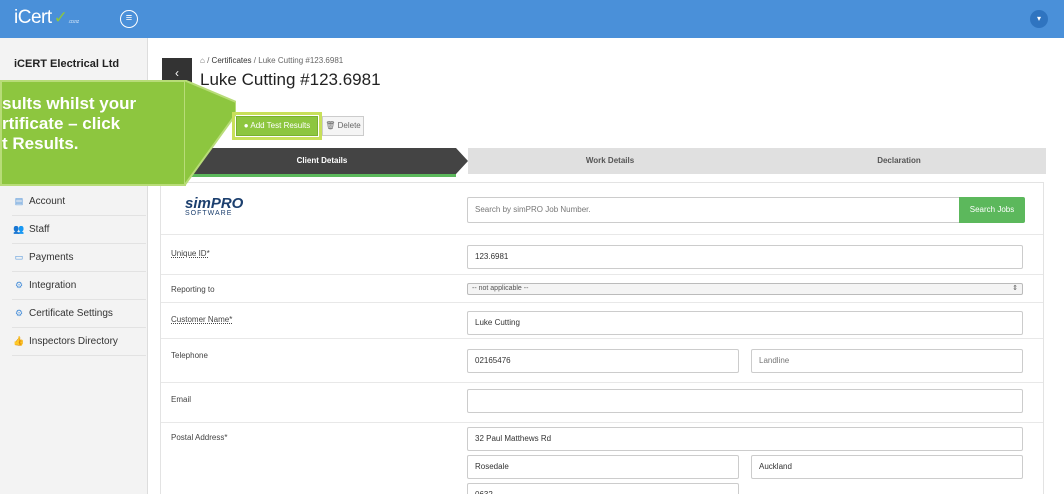 The height and width of the screenshot is (494, 1064). I want to click on simpro-logo: simPRO SOFTWARE, so click(214, 206).